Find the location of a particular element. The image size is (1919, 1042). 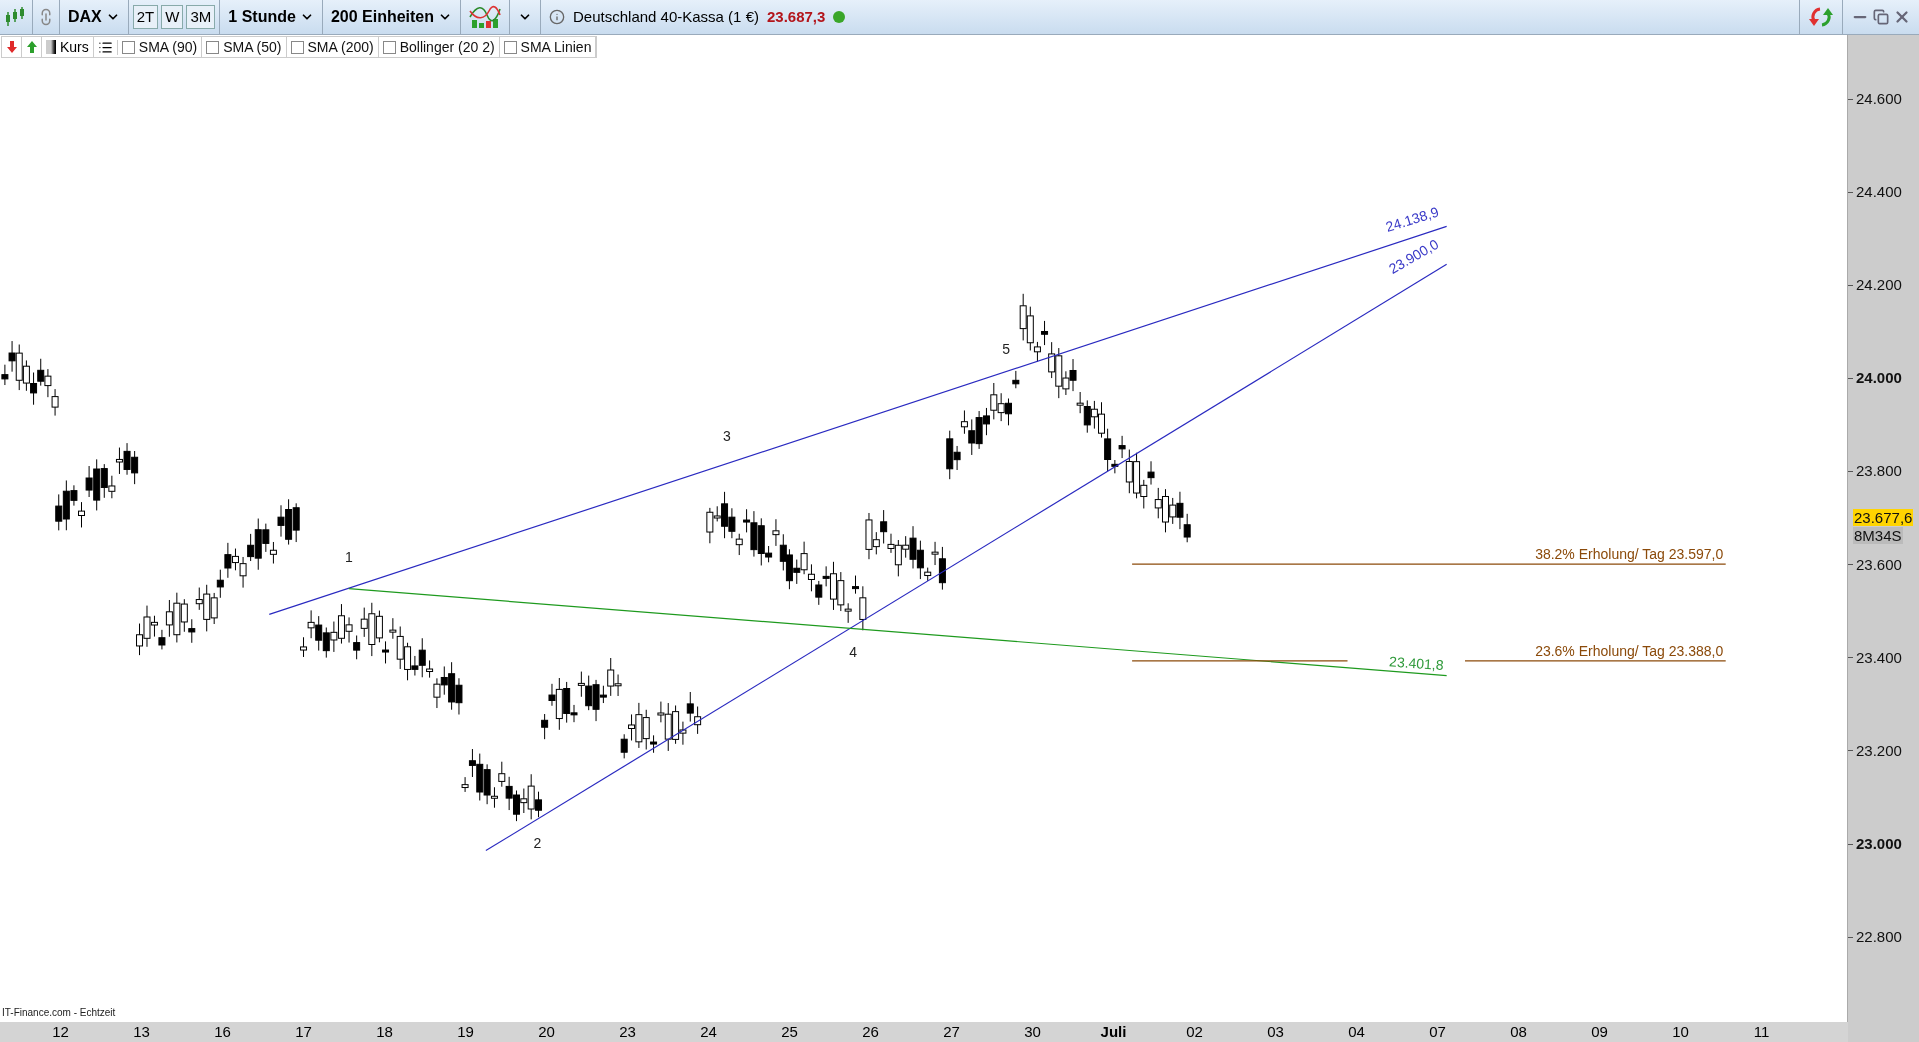

date-label: 26 is located at coordinates (870, 1032).